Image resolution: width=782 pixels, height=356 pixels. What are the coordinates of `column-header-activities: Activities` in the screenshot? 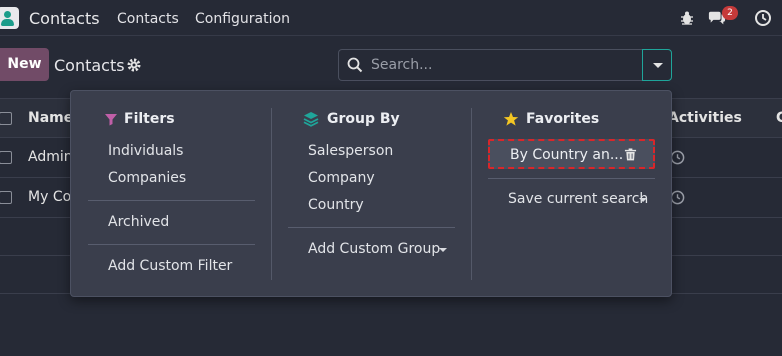 It's located at (705, 118).